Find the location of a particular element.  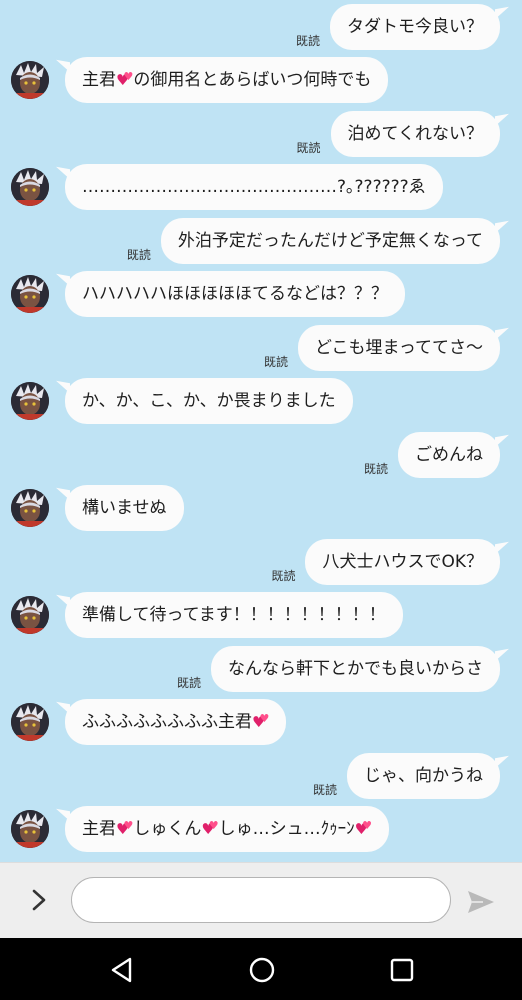

message-text: ………………………………………?｡??????ゑ is located at coordinates (254, 187).